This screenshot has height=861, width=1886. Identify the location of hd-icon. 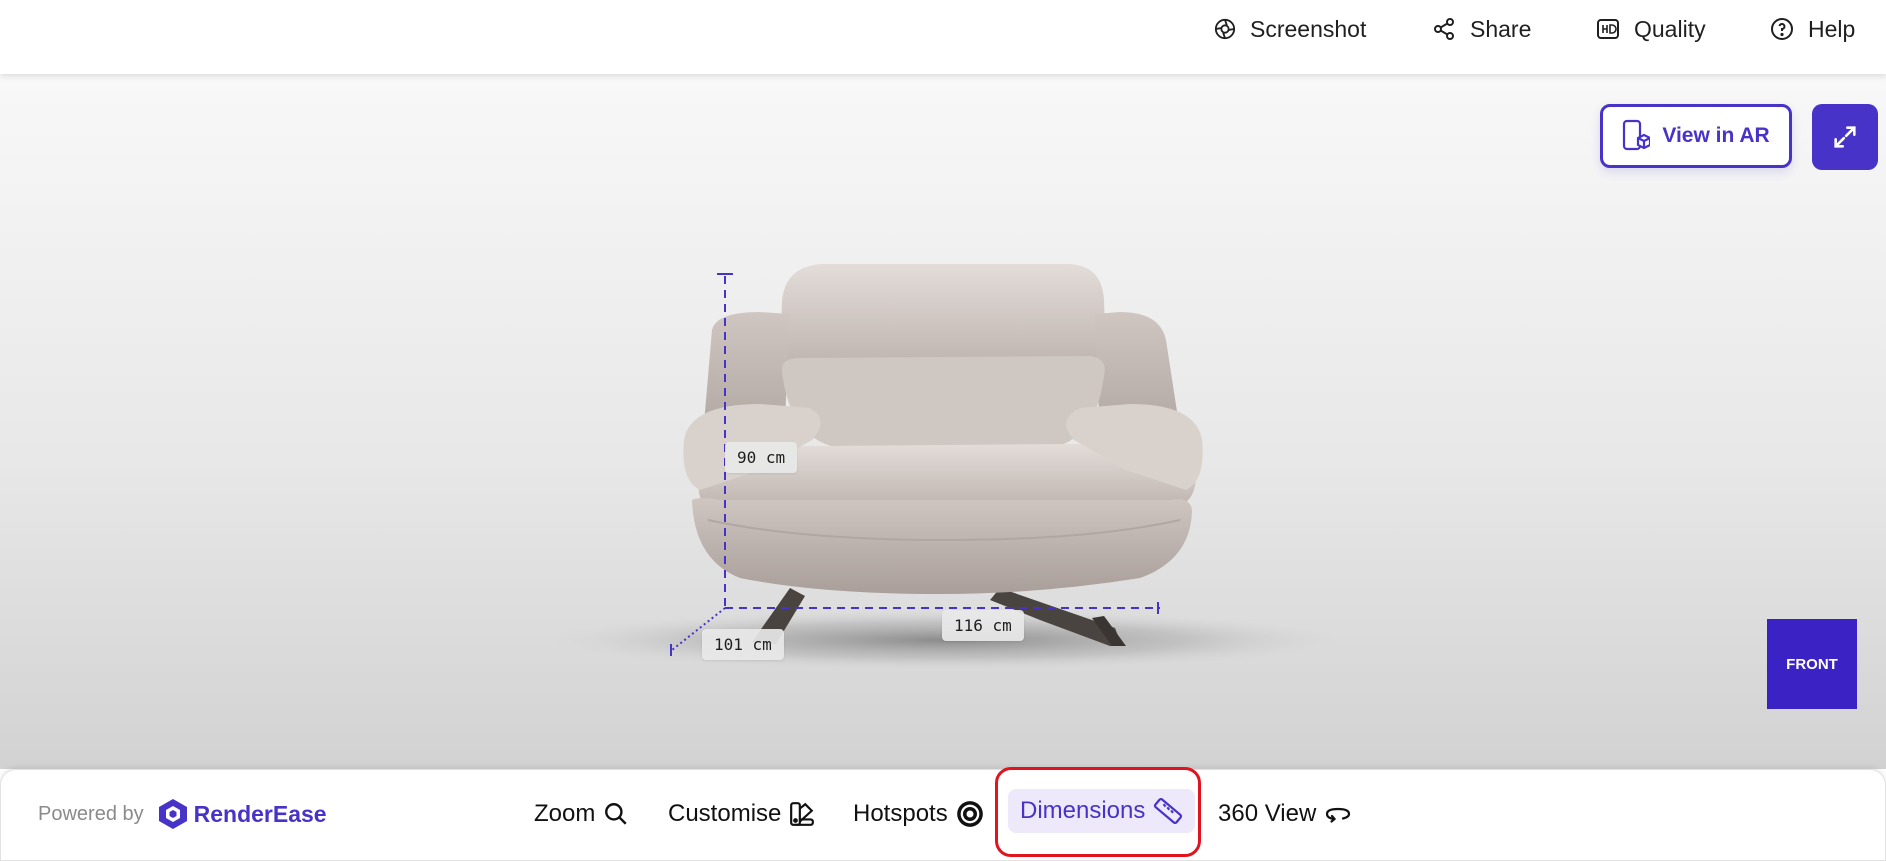
(1608, 29).